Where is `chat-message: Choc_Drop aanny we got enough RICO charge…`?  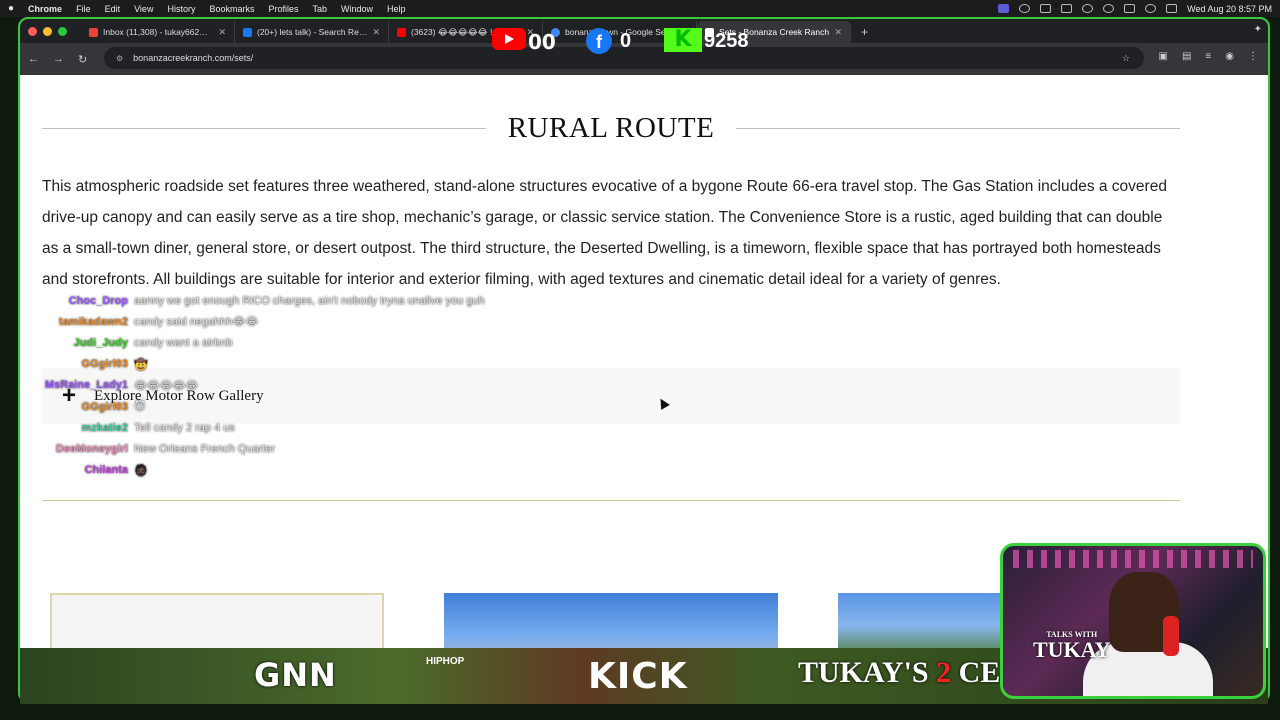 chat-message: Choc_Drop aanny we got enough RICO charge… is located at coordinates (310, 300).